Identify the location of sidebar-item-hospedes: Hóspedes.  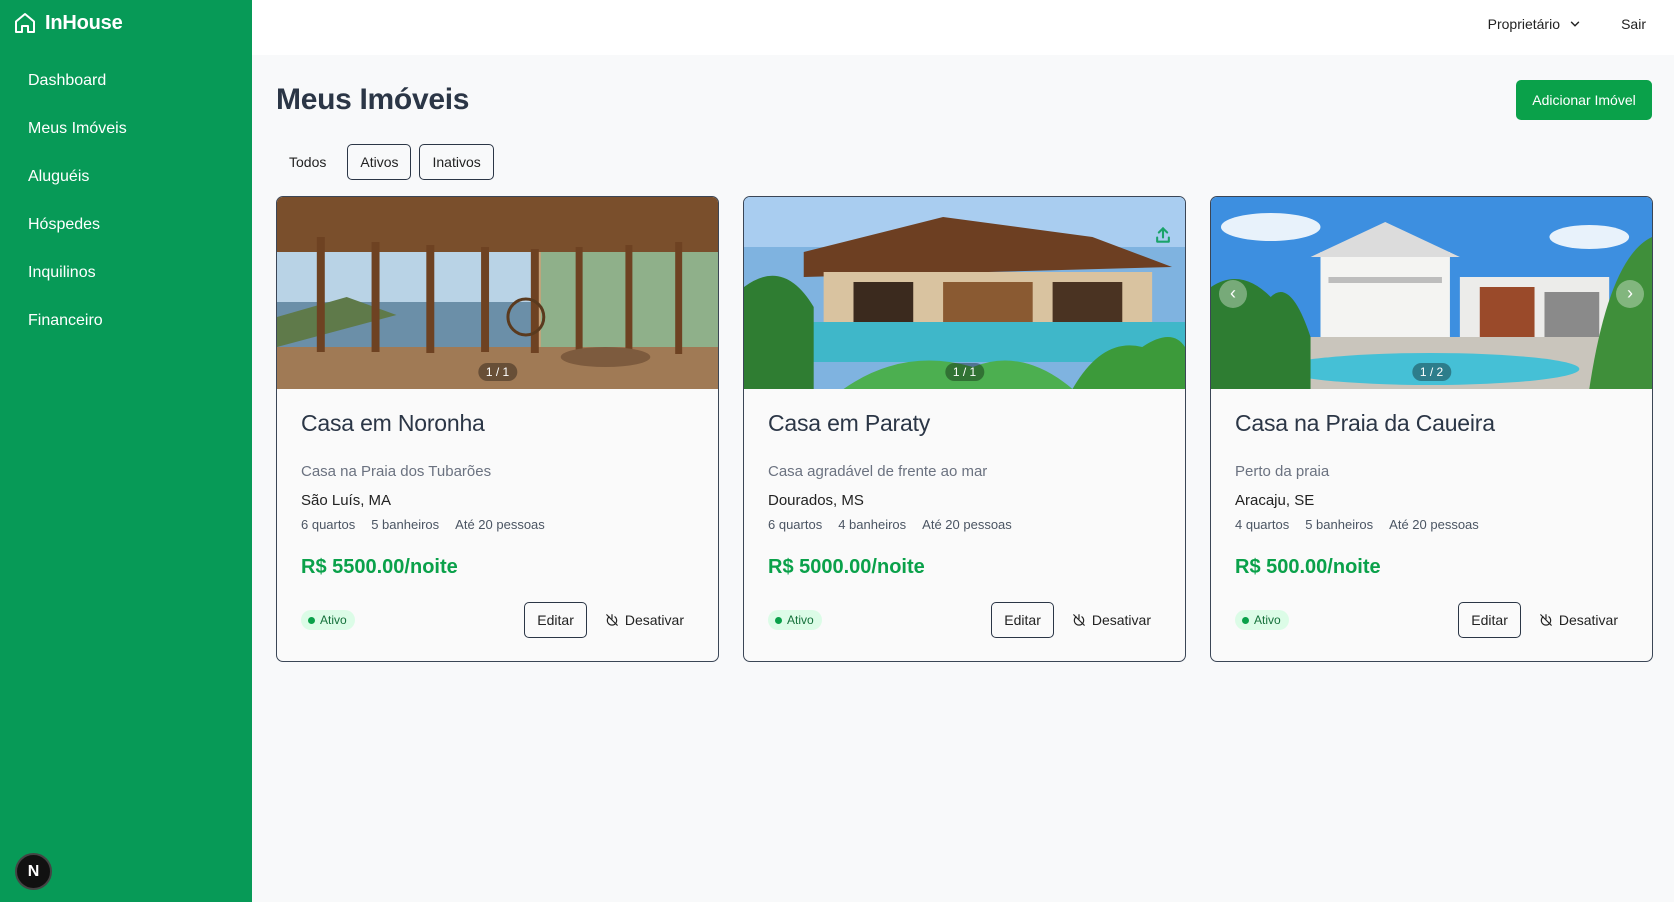
(77, 231).